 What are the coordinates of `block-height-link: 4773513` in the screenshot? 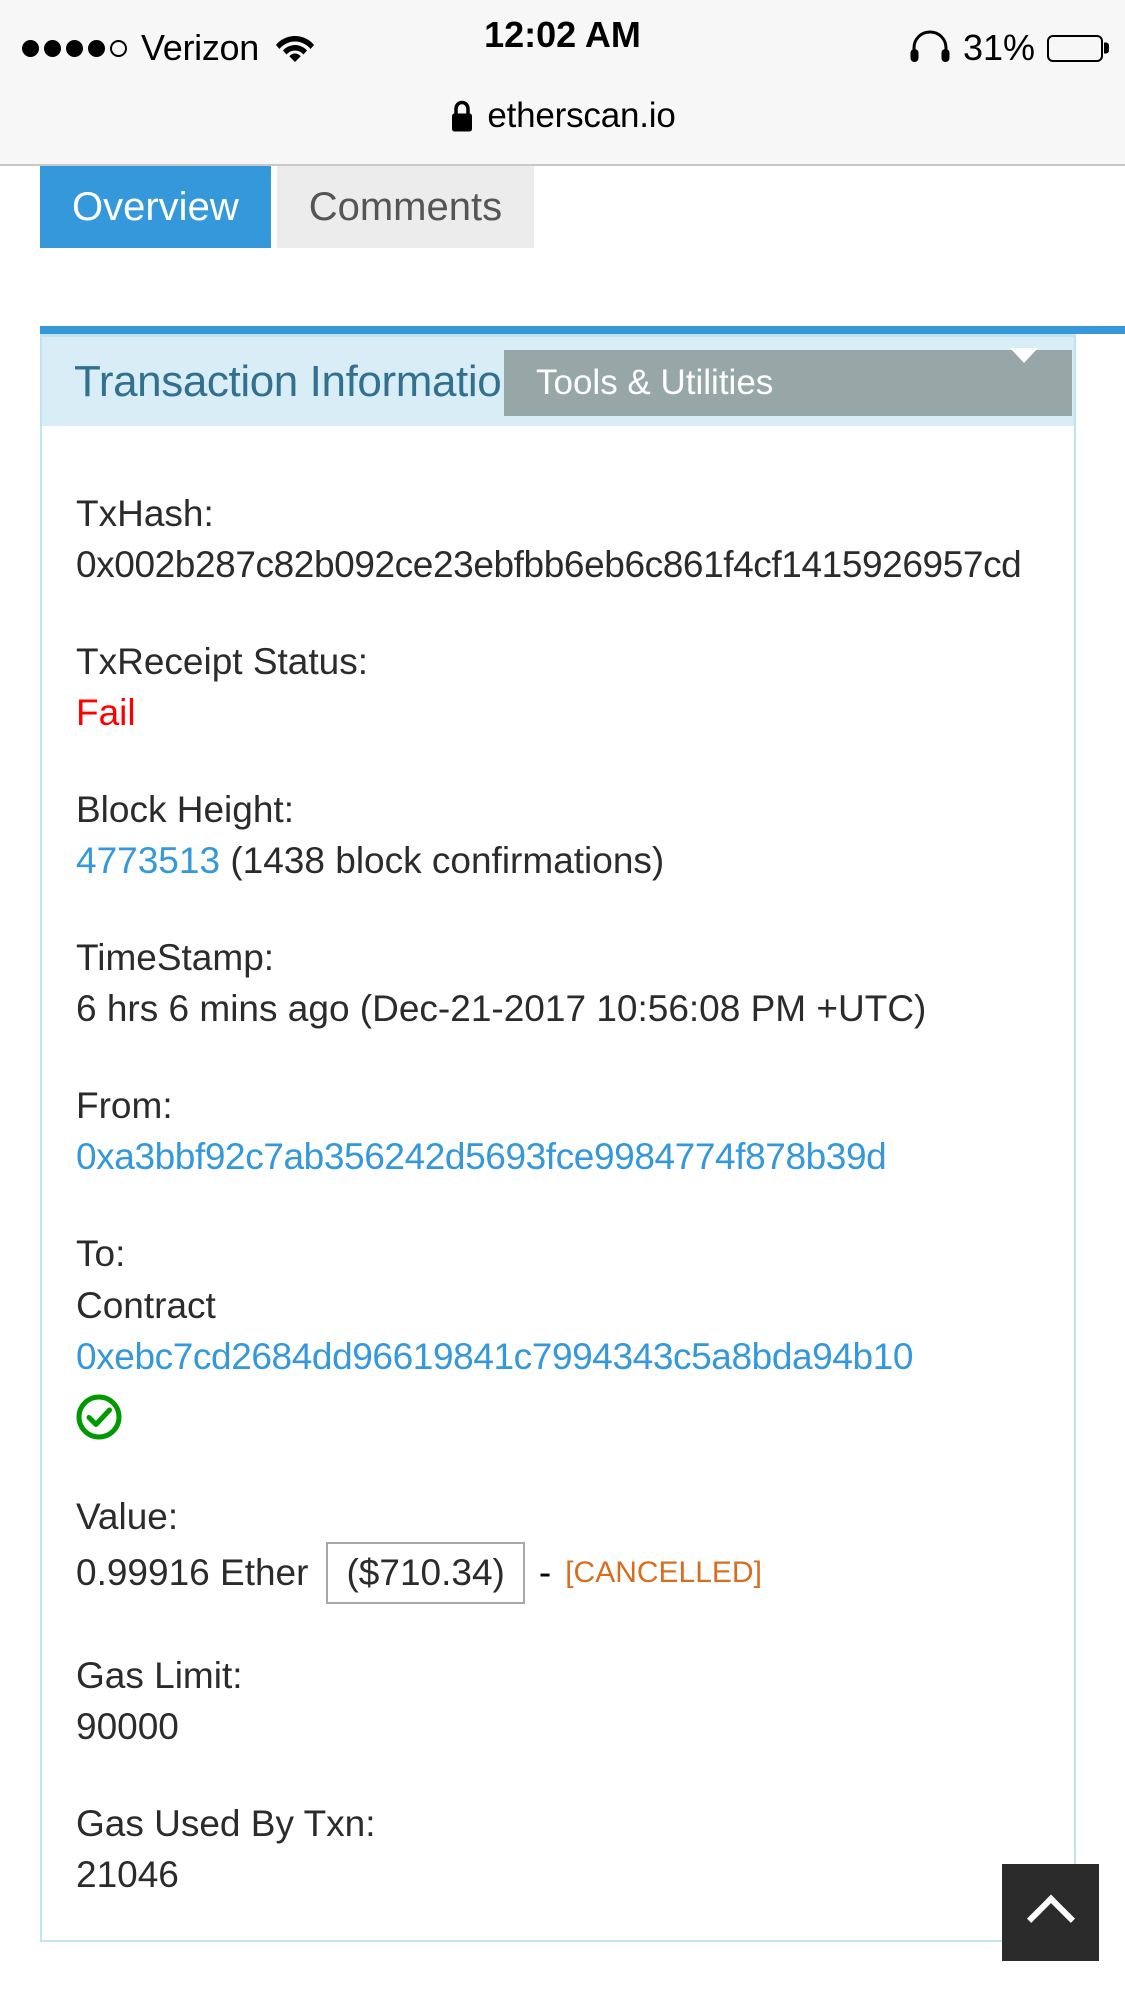 It's located at (148, 860).